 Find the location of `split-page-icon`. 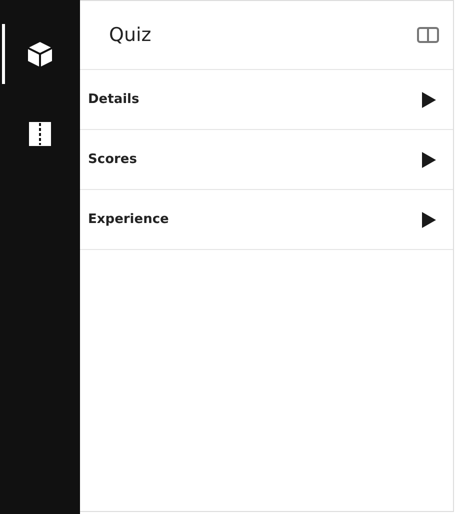

split-page-icon is located at coordinates (40, 134).